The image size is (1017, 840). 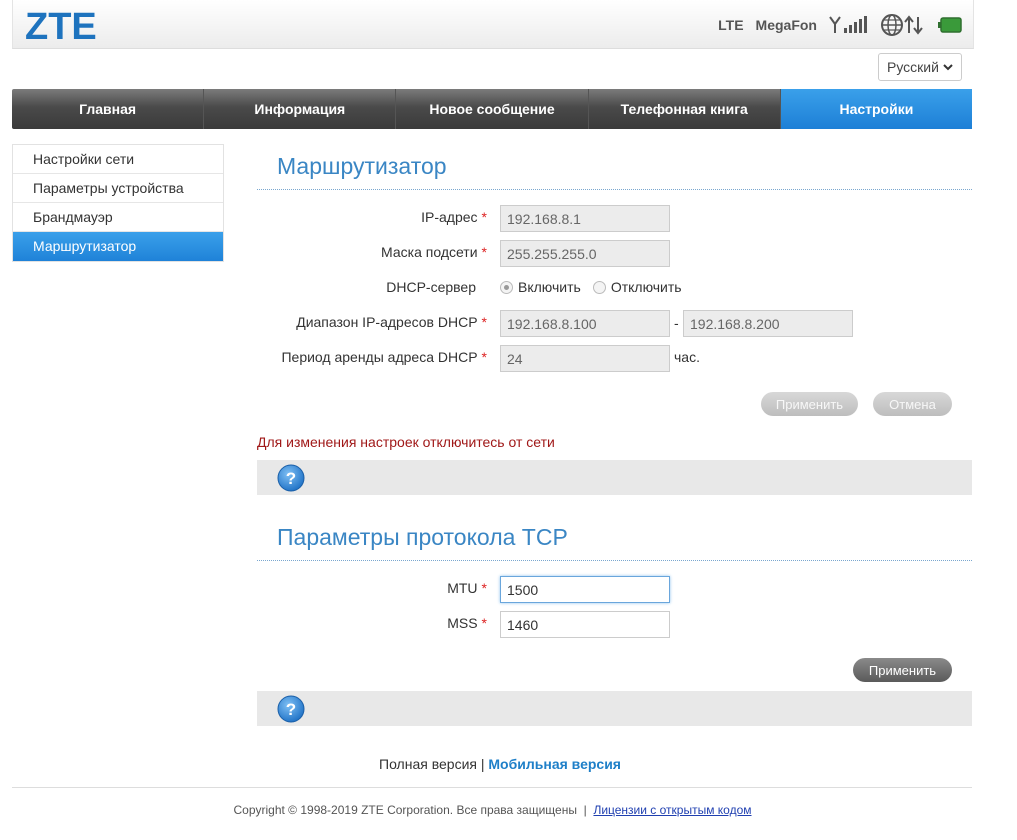 I want to click on zte-logo: ZTE, so click(x=61, y=27).